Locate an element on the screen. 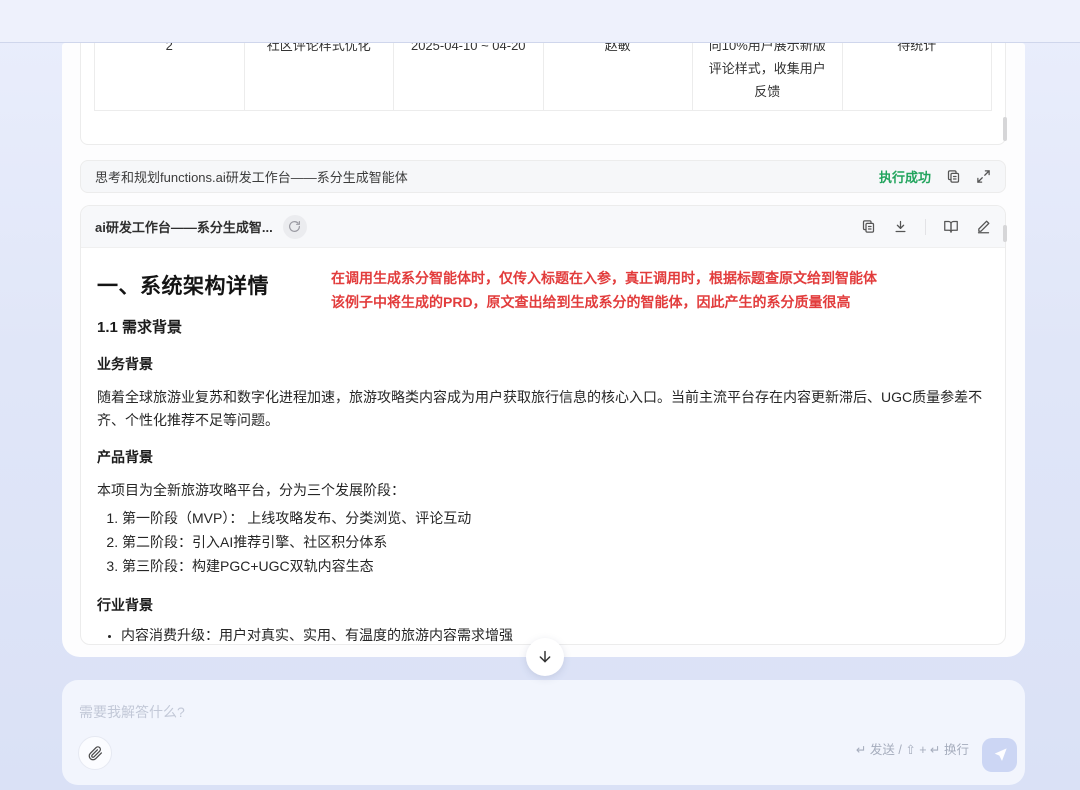  product-bg-title: 产品背景 is located at coordinates (125, 457).